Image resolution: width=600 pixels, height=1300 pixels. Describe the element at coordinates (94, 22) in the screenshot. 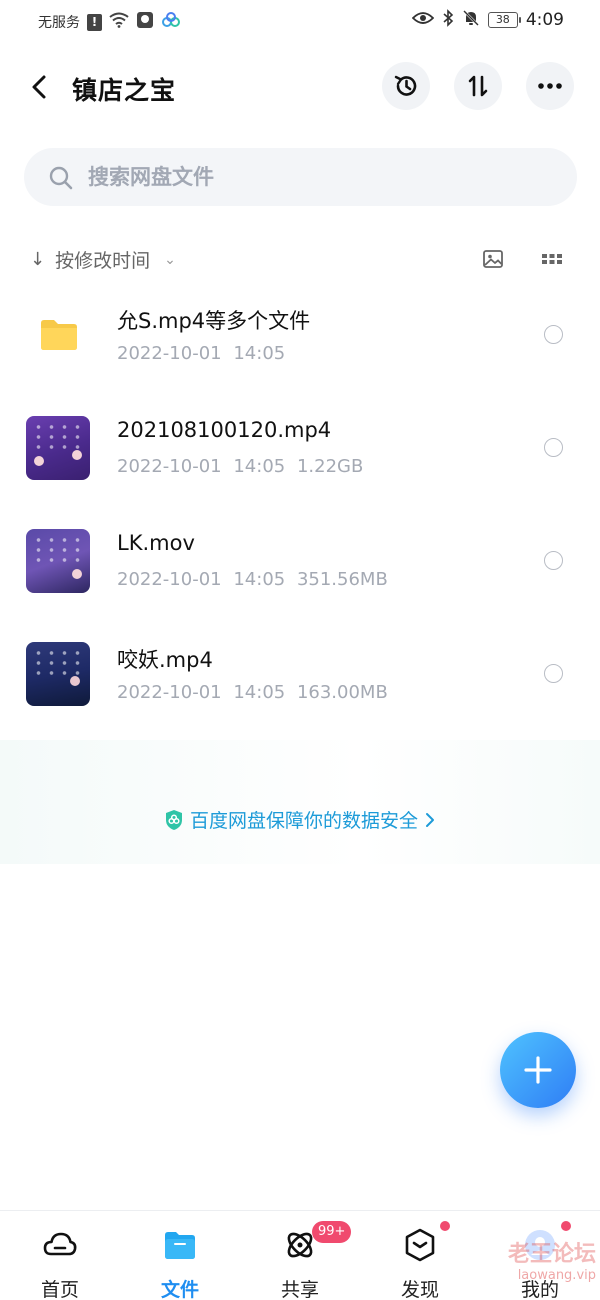

I see `sim-alert-icon: !` at that location.